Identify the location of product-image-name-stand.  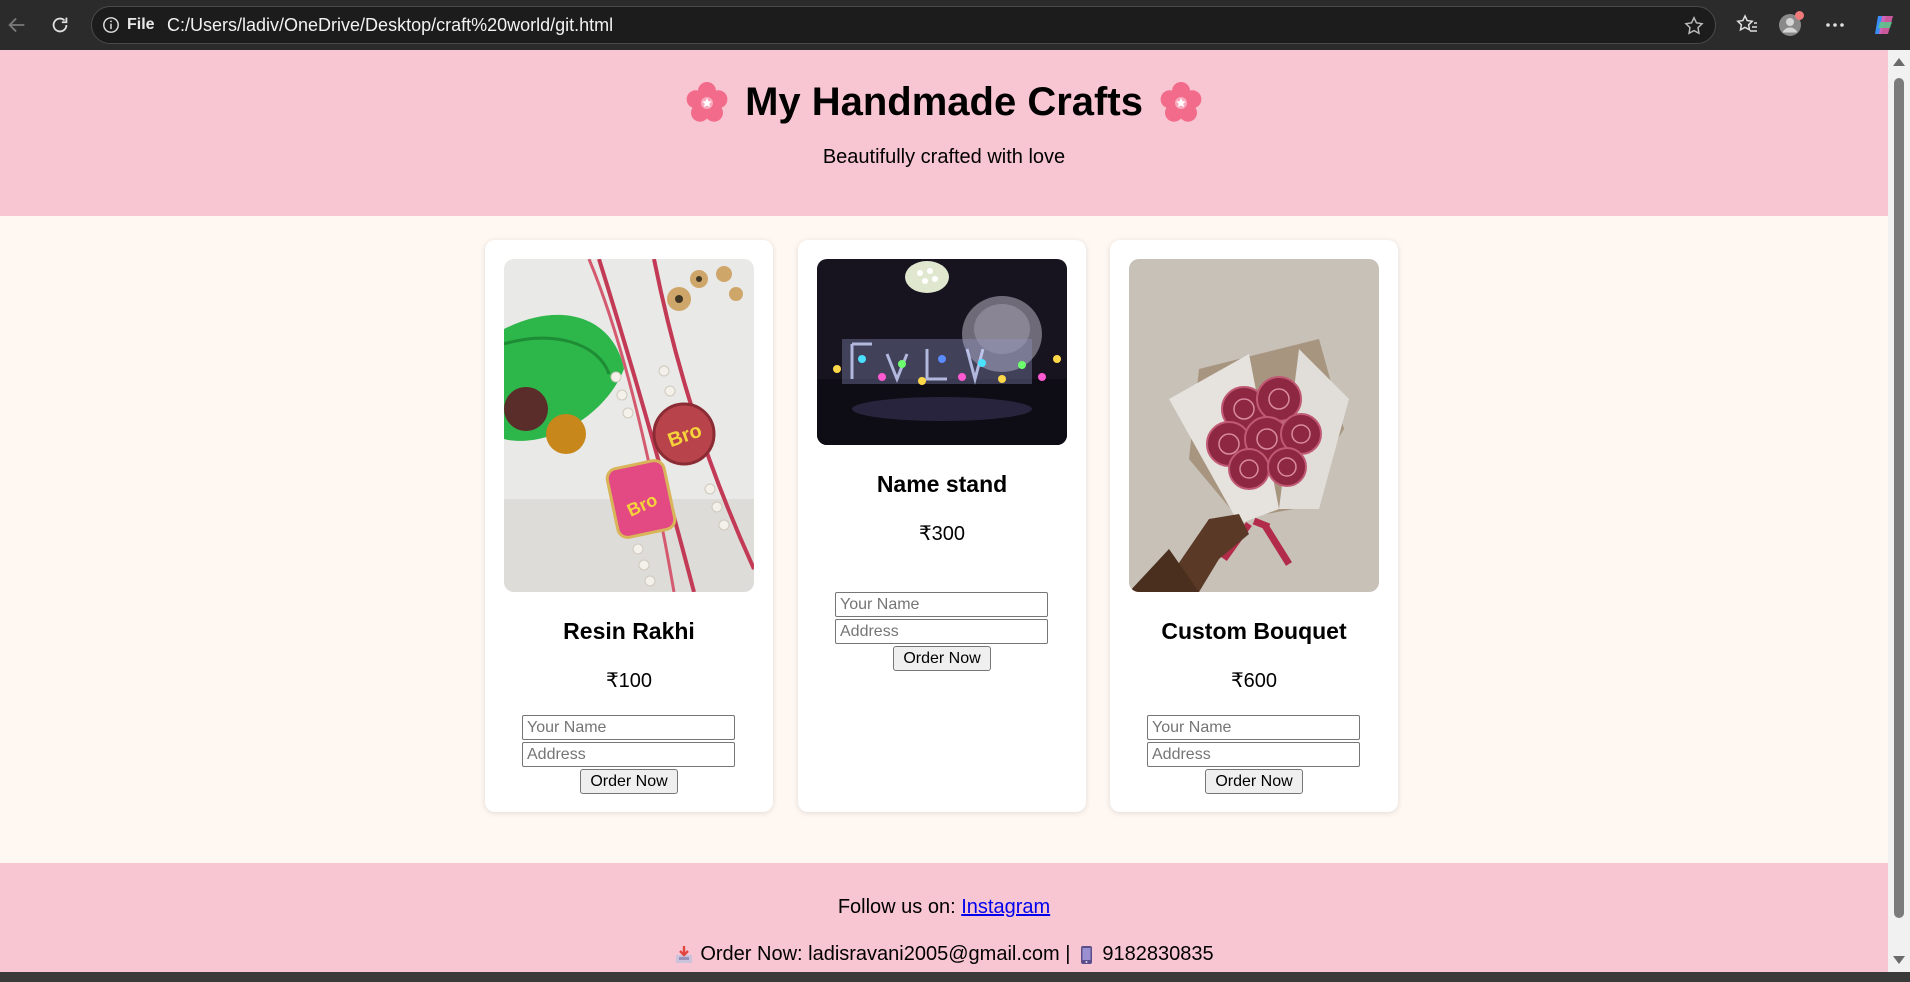
(942, 352).